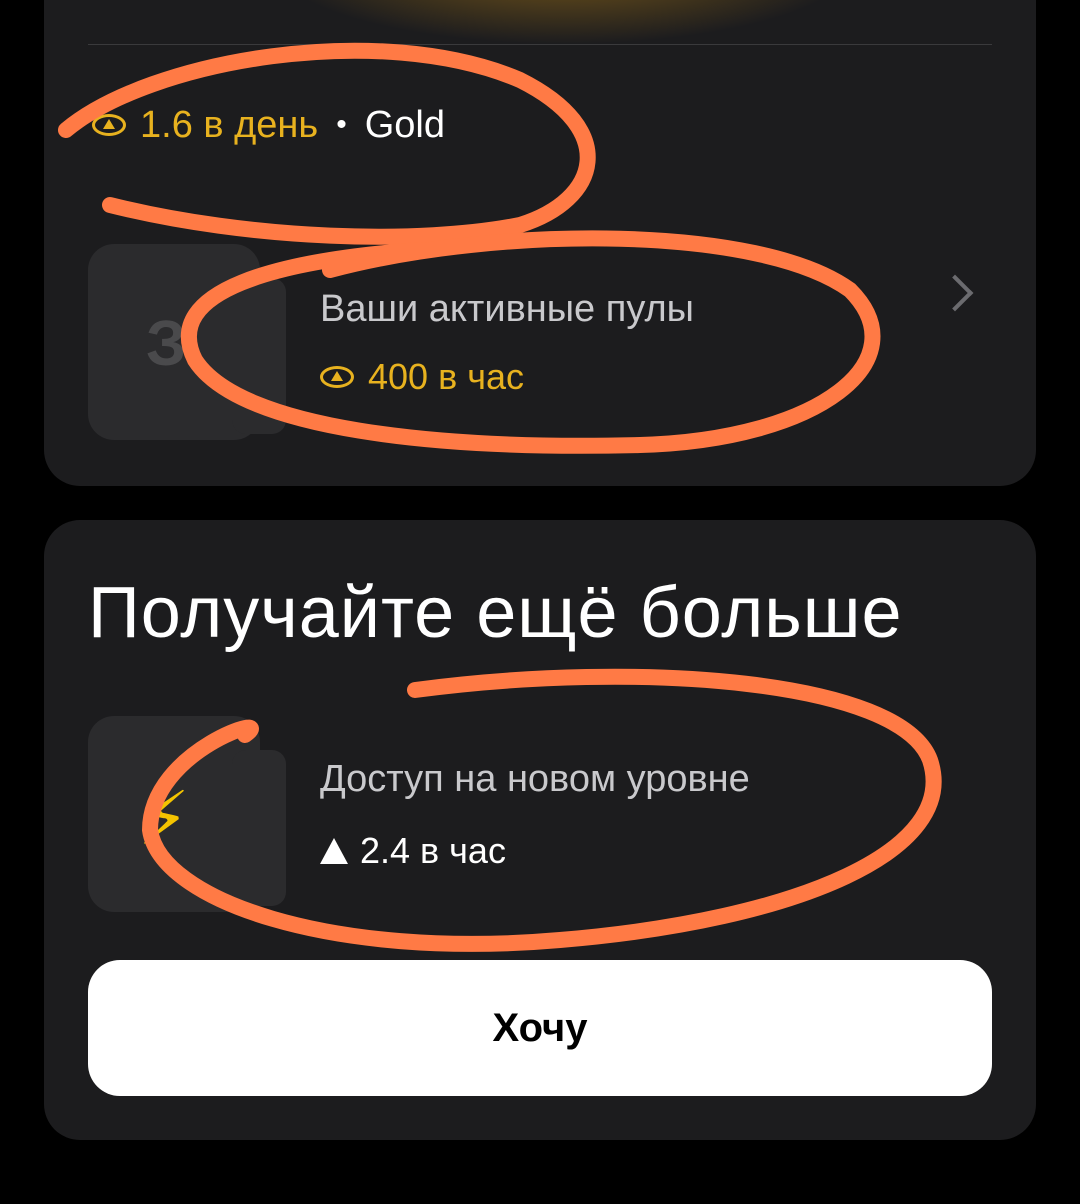  What do you see at coordinates (495, 613) in the screenshot?
I see `section-title: Получайте ещё больше` at bounding box center [495, 613].